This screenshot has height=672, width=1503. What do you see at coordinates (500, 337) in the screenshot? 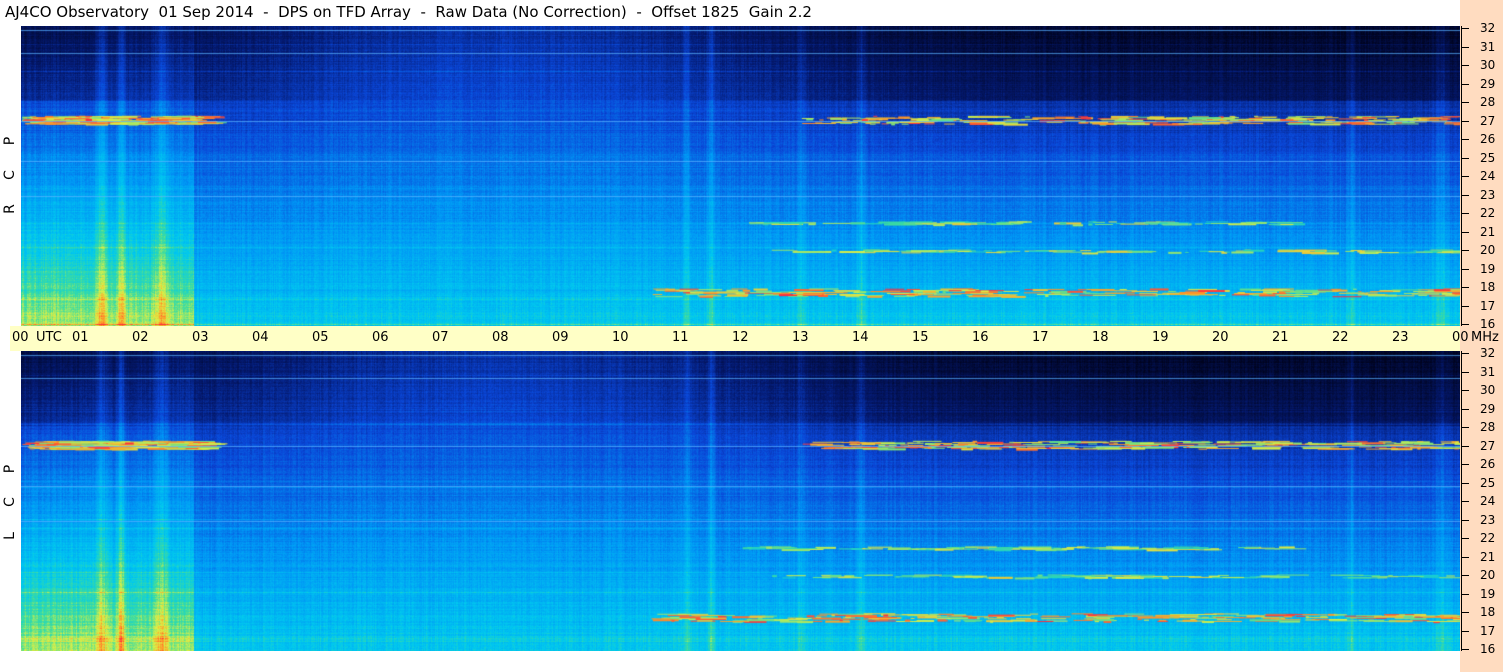
I see `time-tick: 08` at bounding box center [500, 337].